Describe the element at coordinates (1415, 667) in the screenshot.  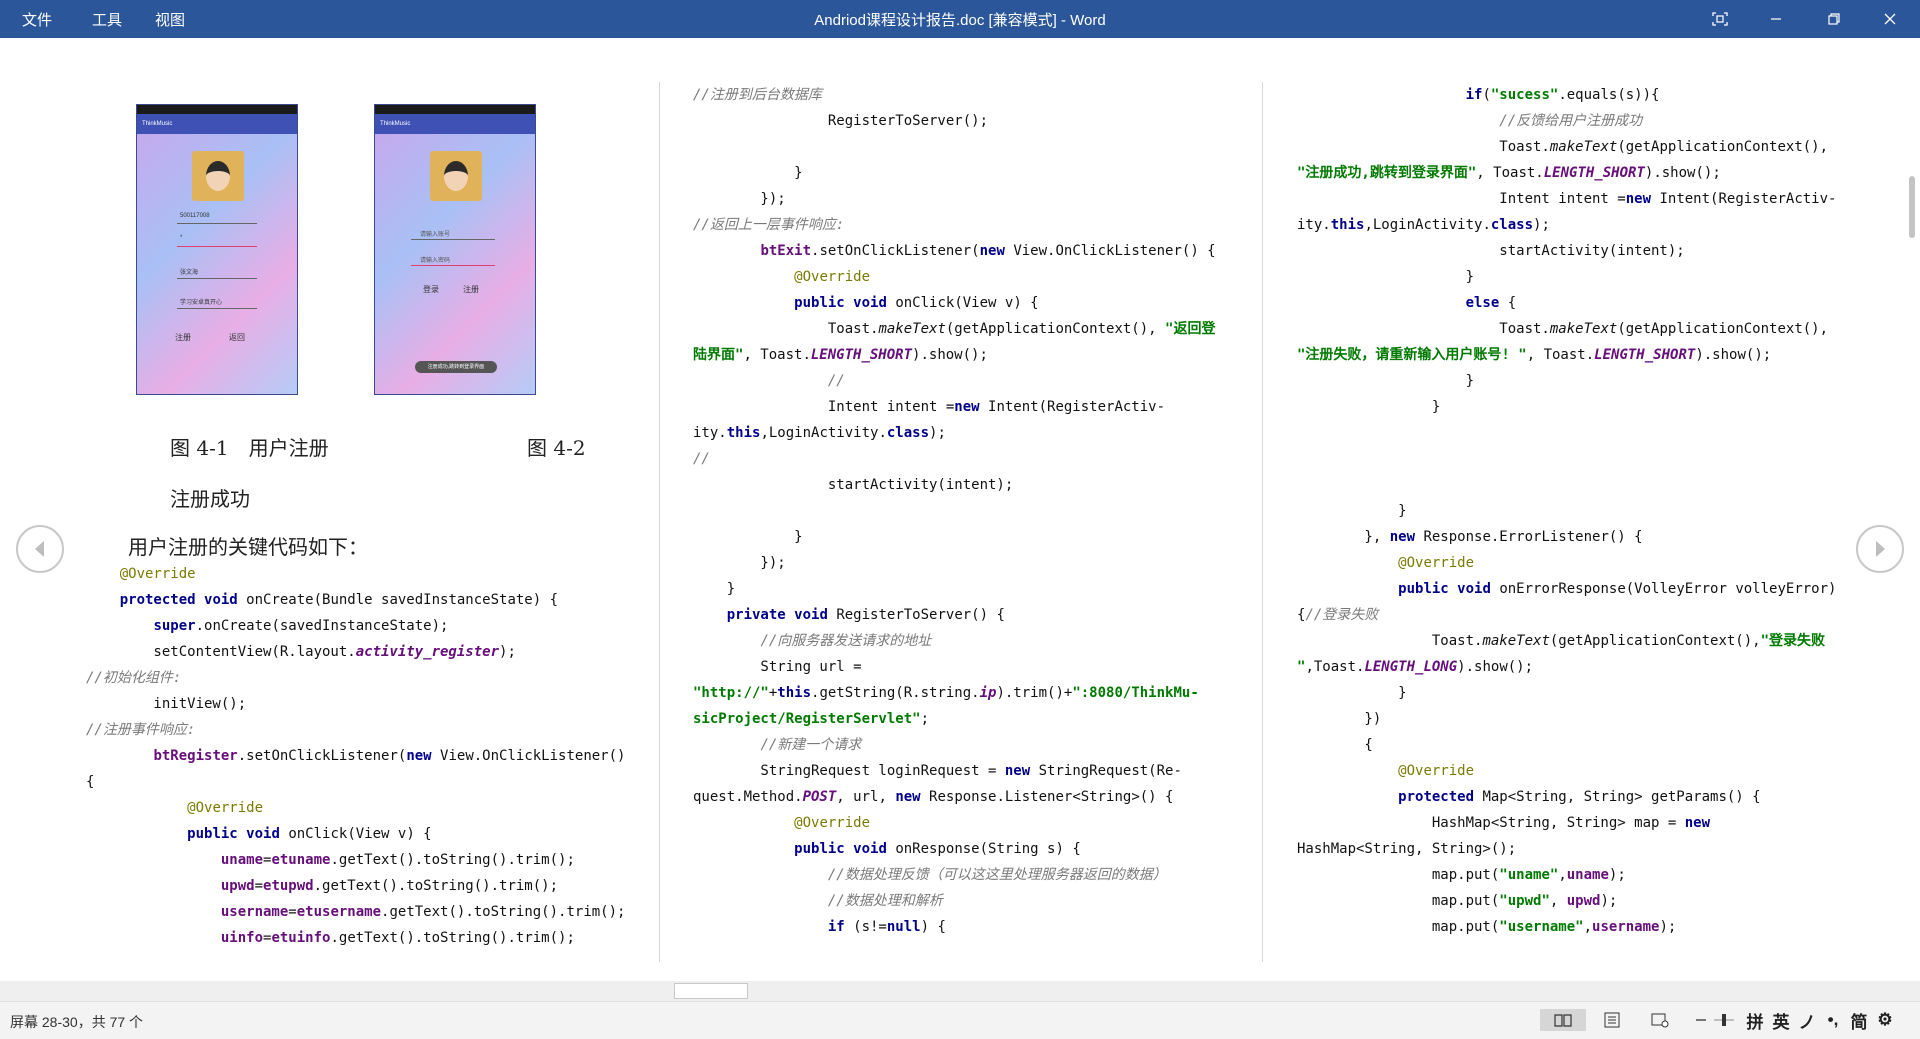
I see `code-line: ",Toast.LENGTH_LONG).show();` at that location.